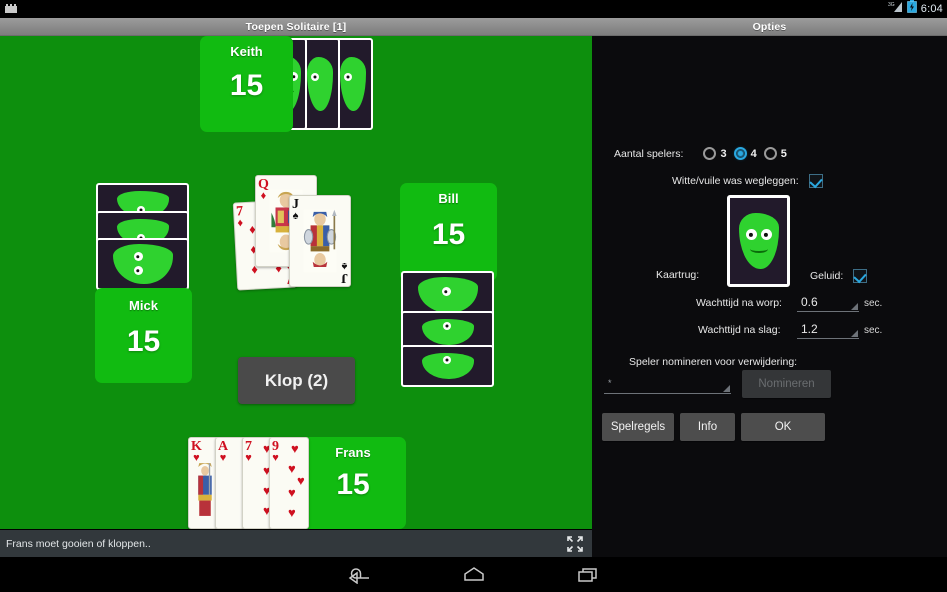 This screenshot has height=592, width=947. Describe the element at coordinates (143, 305) in the screenshot. I see `player-name: Mick` at that location.